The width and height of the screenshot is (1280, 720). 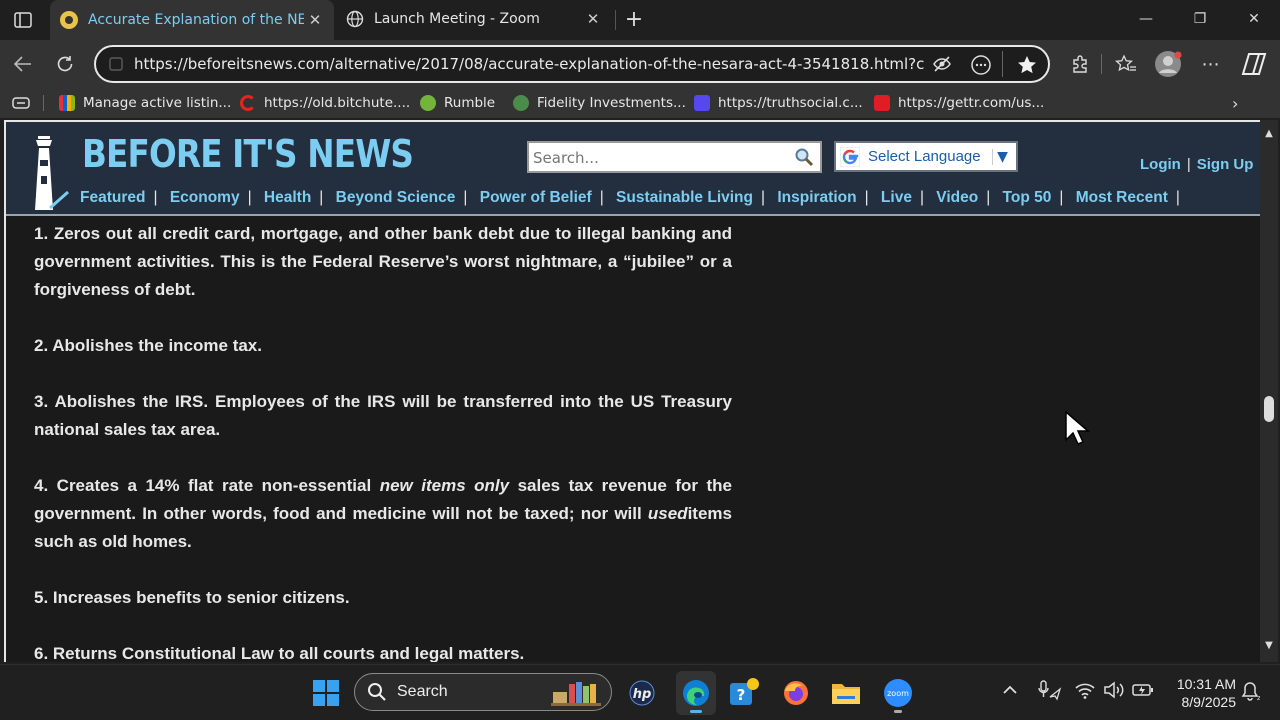 I want to click on profile-avatar, so click(x=1168, y=64).